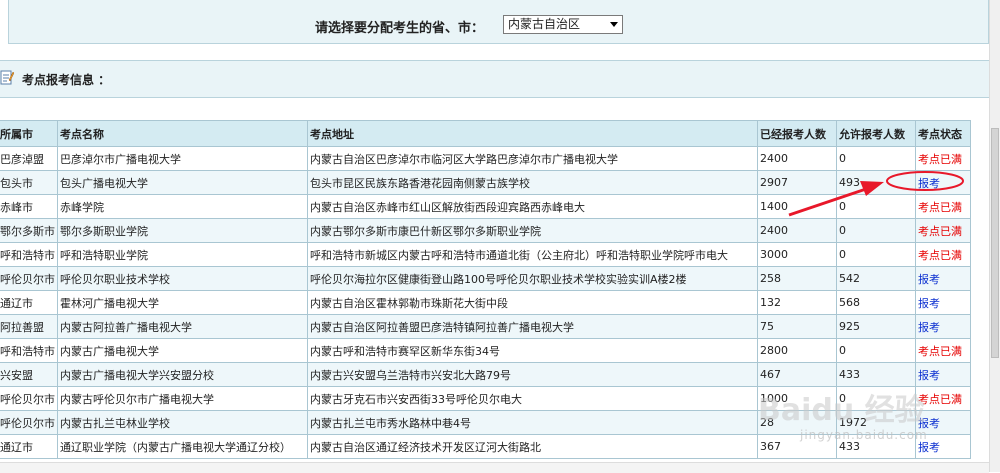 This screenshot has width=1000, height=473. What do you see at coordinates (182, 254) in the screenshot?
I see `cell-name: 呼和浩特职业学院` at bounding box center [182, 254].